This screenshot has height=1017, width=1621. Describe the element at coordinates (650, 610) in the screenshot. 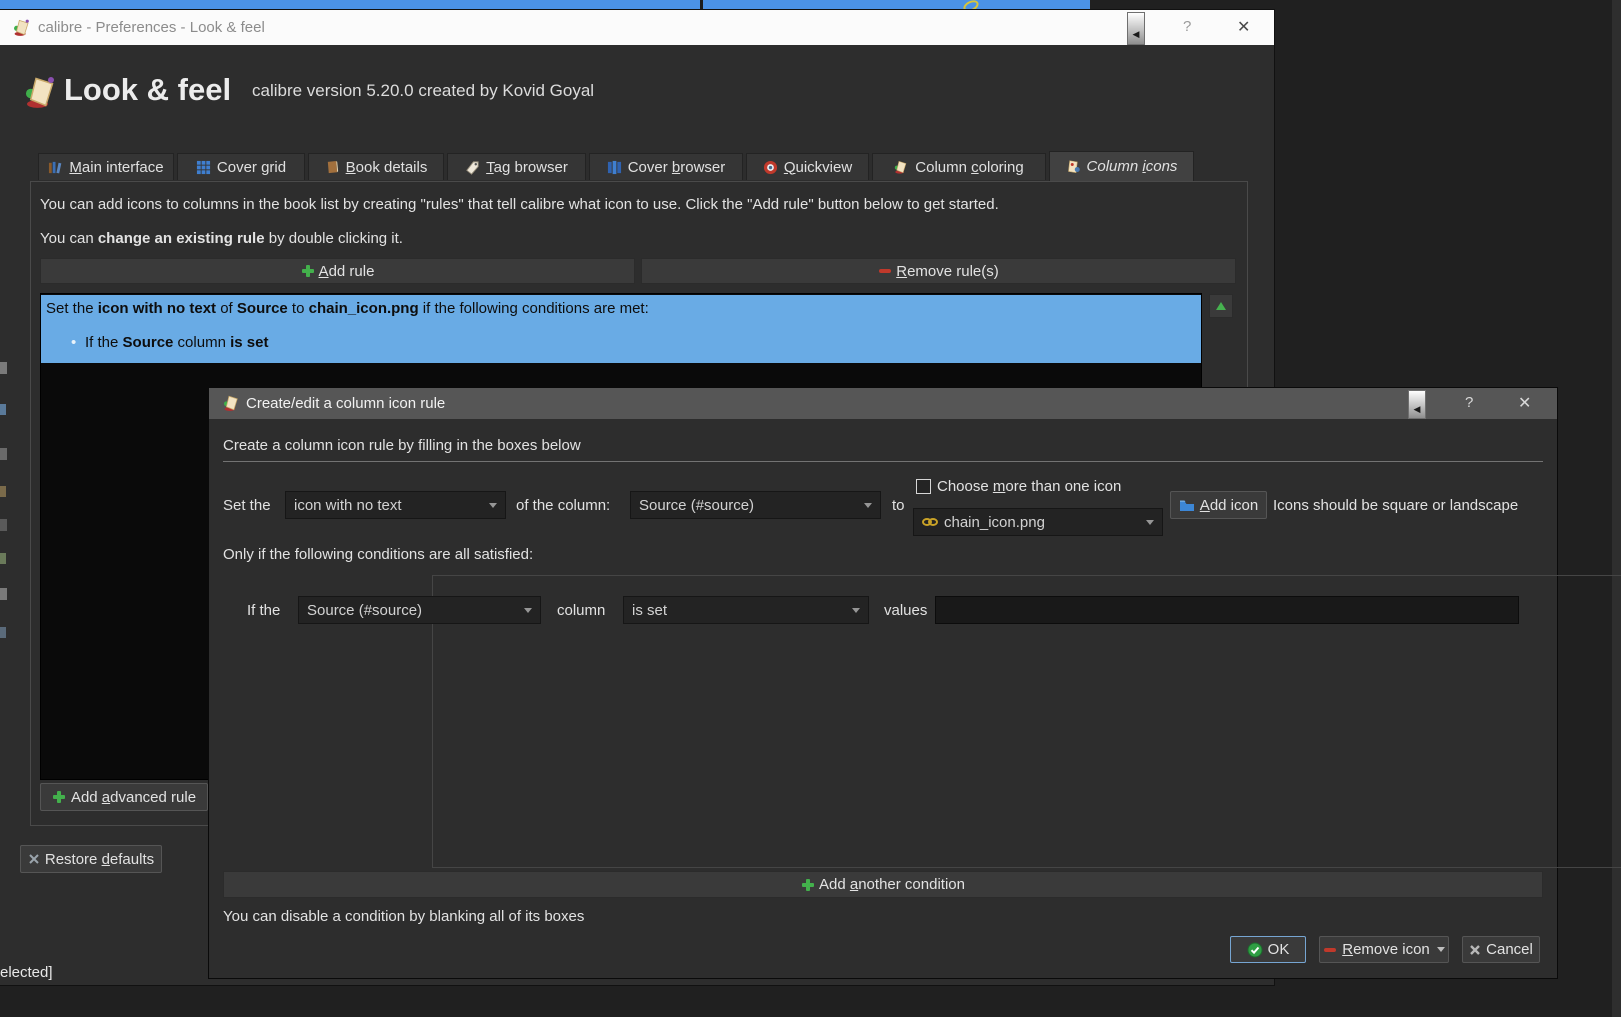

I see `condition-op-value: is set` at that location.